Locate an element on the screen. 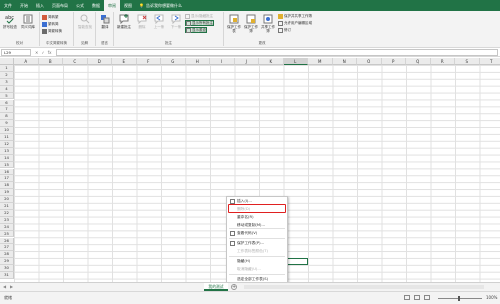 Image resolution: width=500 pixels, height=304 pixels. row-header: 31 is located at coordinates (7, 275).